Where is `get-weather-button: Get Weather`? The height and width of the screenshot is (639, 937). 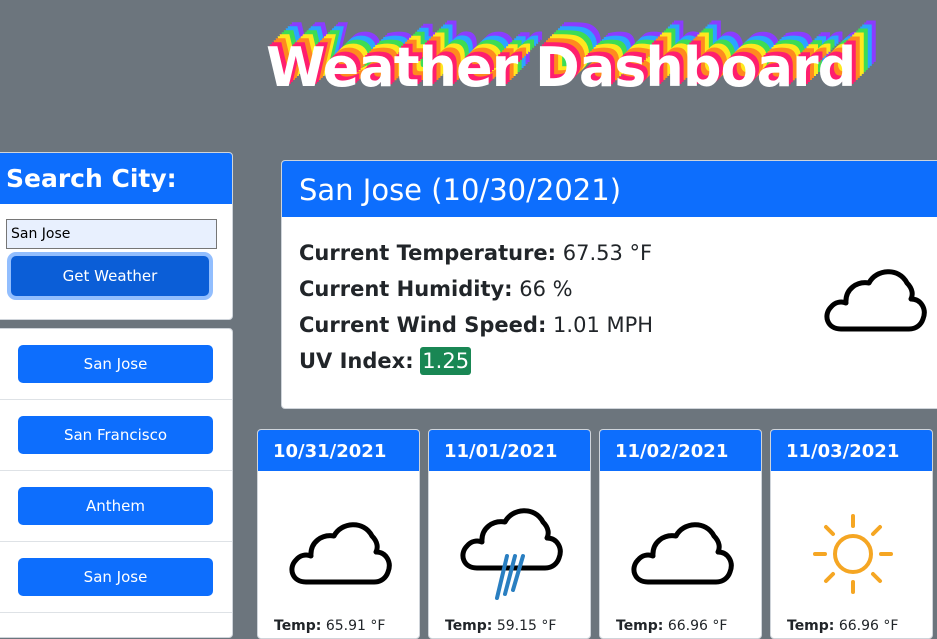 get-weather-button: Get Weather is located at coordinates (110, 276).